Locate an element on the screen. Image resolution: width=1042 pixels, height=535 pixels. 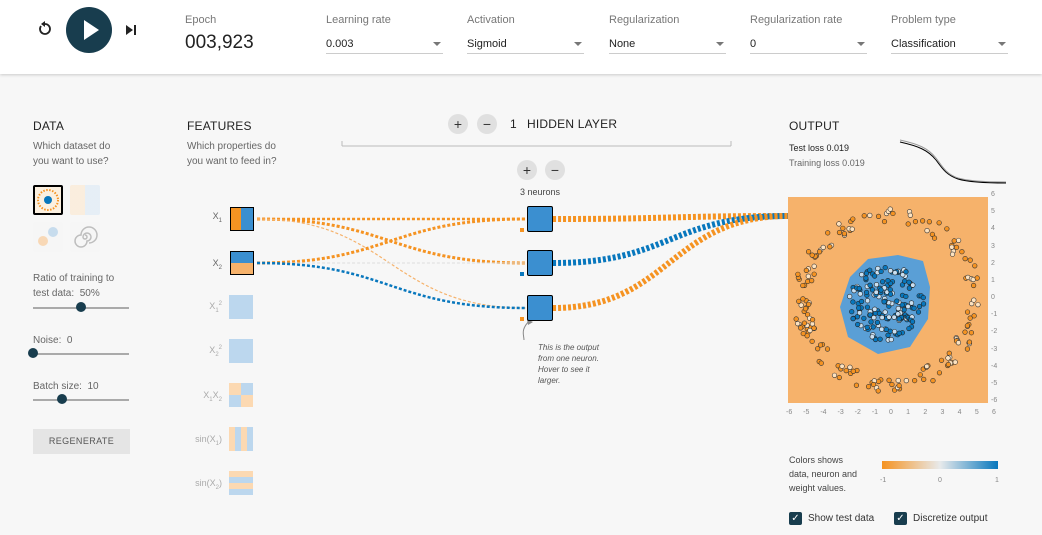
x-axis-tick: -6 is located at coordinates (789, 412).